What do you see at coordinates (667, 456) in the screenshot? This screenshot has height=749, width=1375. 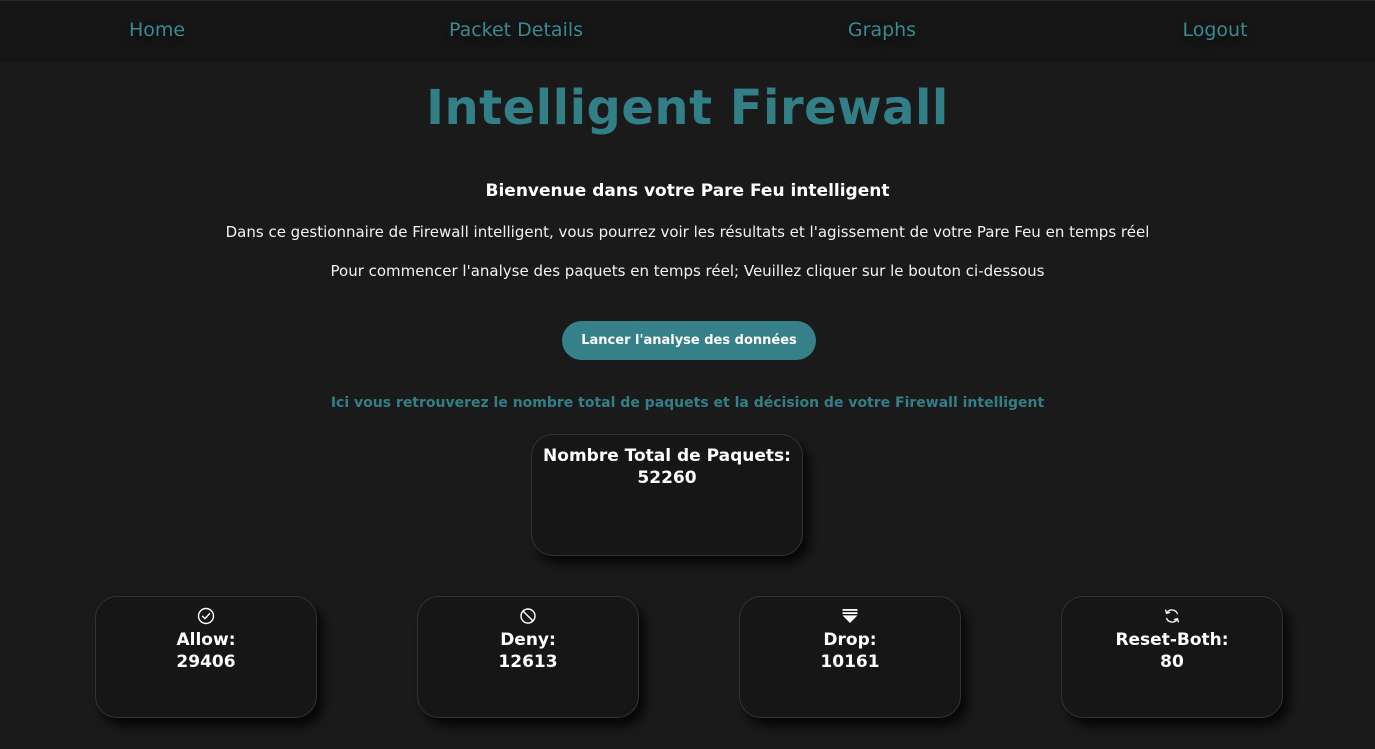 I see `total-packets-label: Nombre Total de Paquets:` at bounding box center [667, 456].